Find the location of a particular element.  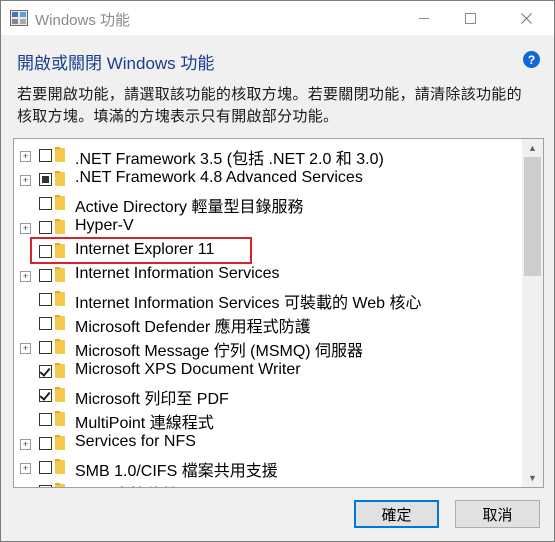

close-icon is located at coordinates (526, 18).